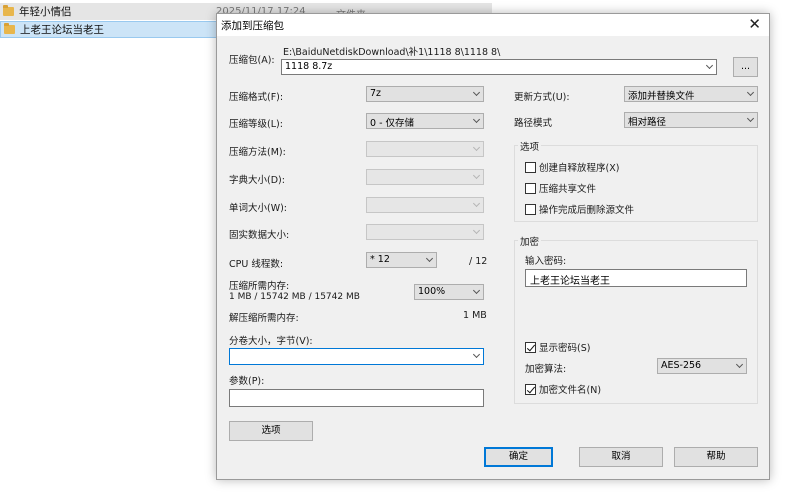  I want to click on options-button: 选项, so click(271, 431).